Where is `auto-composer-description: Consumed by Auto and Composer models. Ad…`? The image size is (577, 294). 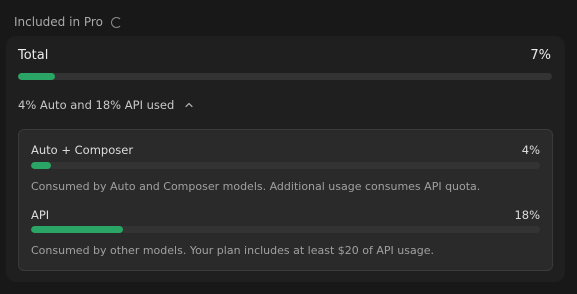
auto-composer-description: Consumed by Auto and Composer models. Ad… is located at coordinates (256, 186).